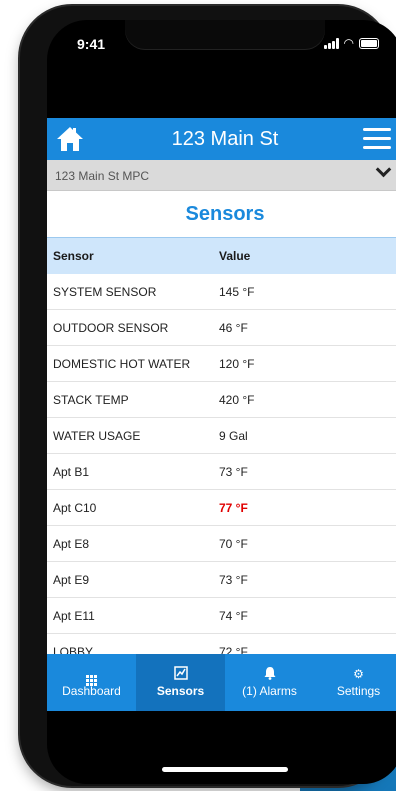 Image resolution: width=396 pixels, height=791 pixels. Describe the element at coordinates (132, 292) in the screenshot. I see `sensor-name: SYSTEM SENSOR` at that location.